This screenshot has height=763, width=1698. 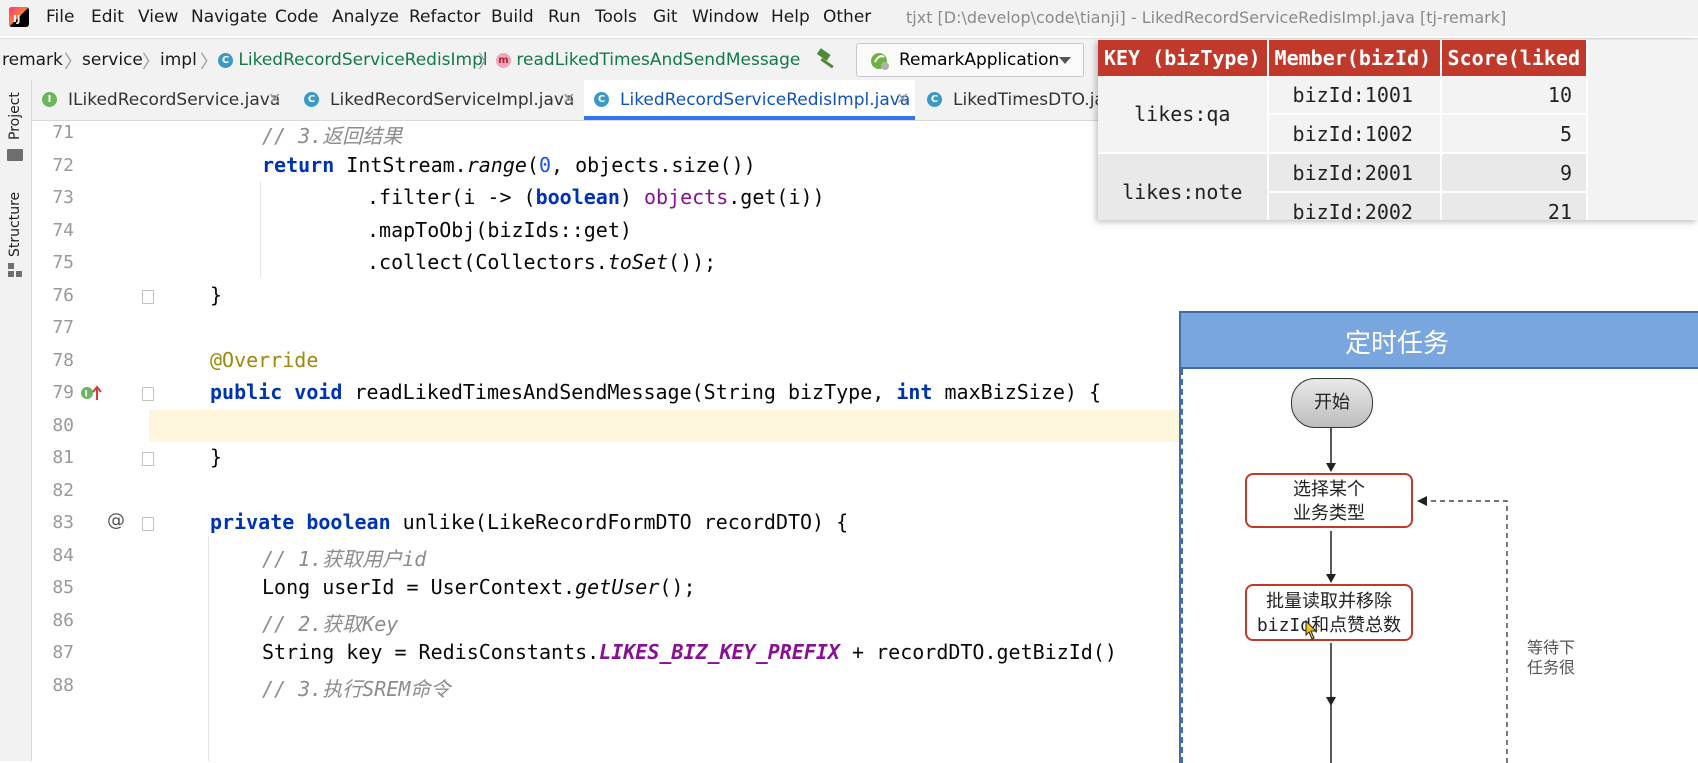 What do you see at coordinates (1329, 489) in the screenshot?
I see `flow-step-line: 选择某个` at bounding box center [1329, 489].